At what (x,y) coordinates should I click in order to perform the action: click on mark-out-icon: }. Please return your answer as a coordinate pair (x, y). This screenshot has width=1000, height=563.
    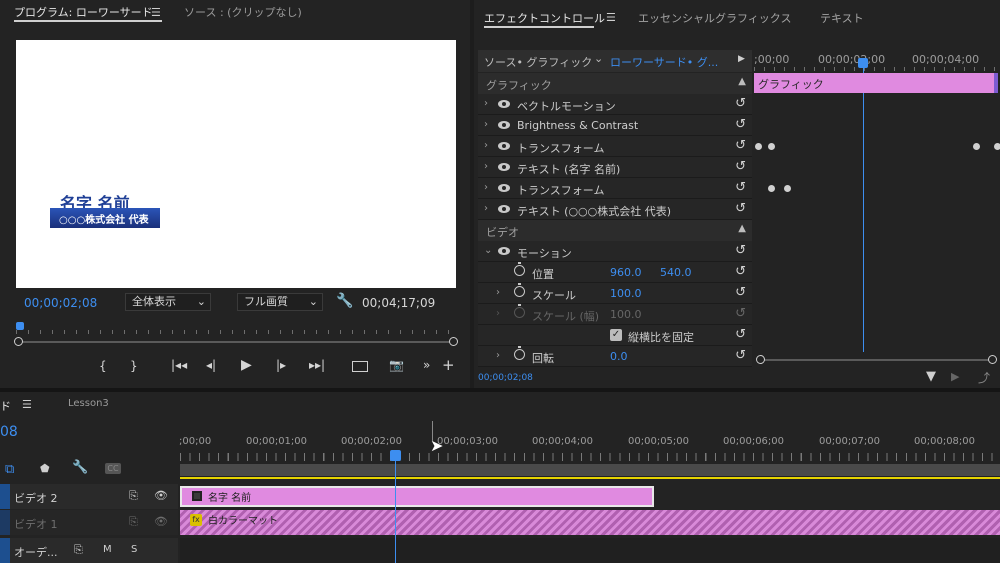
    Looking at the image, I should click on (134, 366).